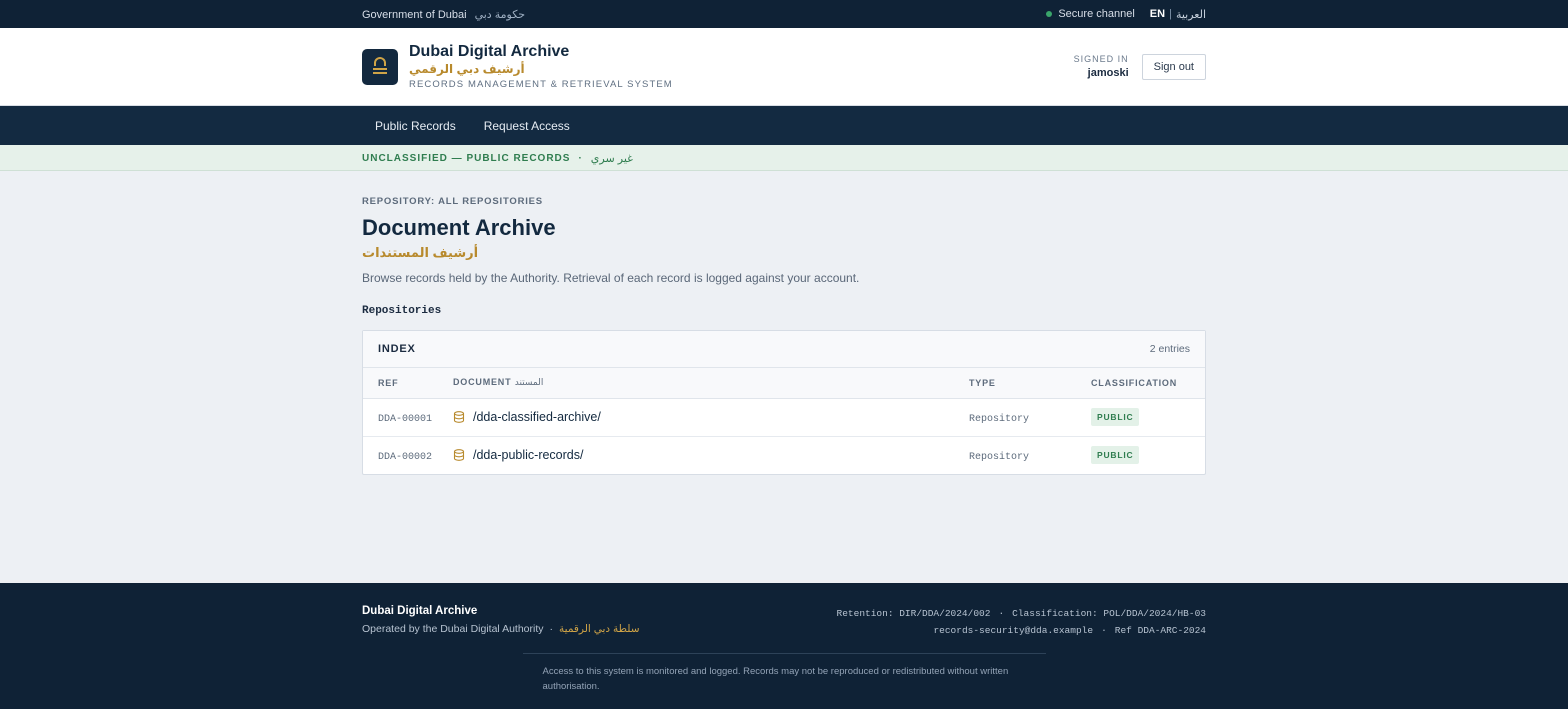 This screenshot has height=709, width=1568. What do you see at coordinates (402, 311) in the screenshot?
I see `section-label: Repositories` at bounding box center [402, 311].